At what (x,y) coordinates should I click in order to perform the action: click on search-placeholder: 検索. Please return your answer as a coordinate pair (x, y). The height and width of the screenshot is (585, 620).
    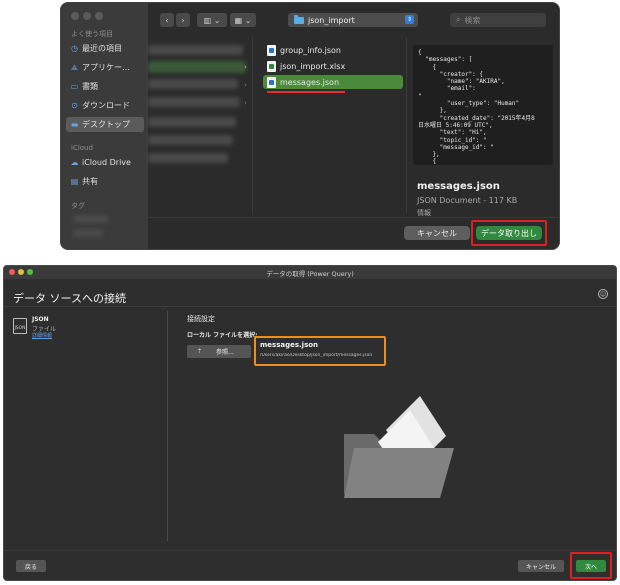
    Looking at the image, I should click on (472, 20).